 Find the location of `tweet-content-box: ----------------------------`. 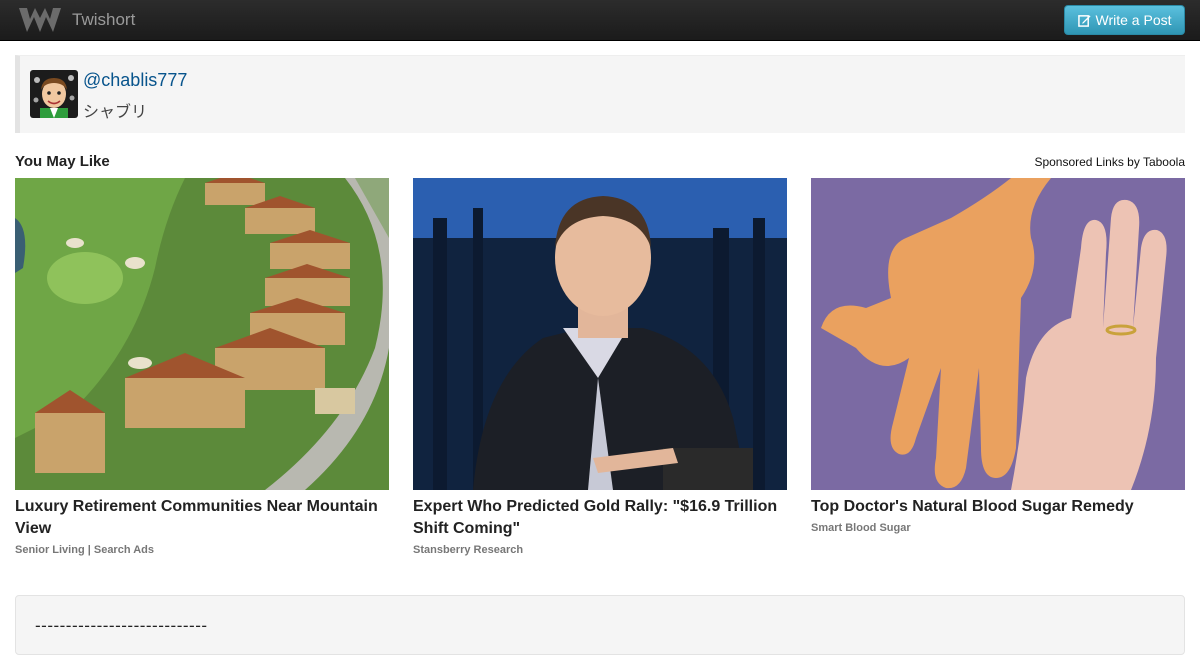

tweet-content-box: ---------------------------- is located at coordinates (600, 625).